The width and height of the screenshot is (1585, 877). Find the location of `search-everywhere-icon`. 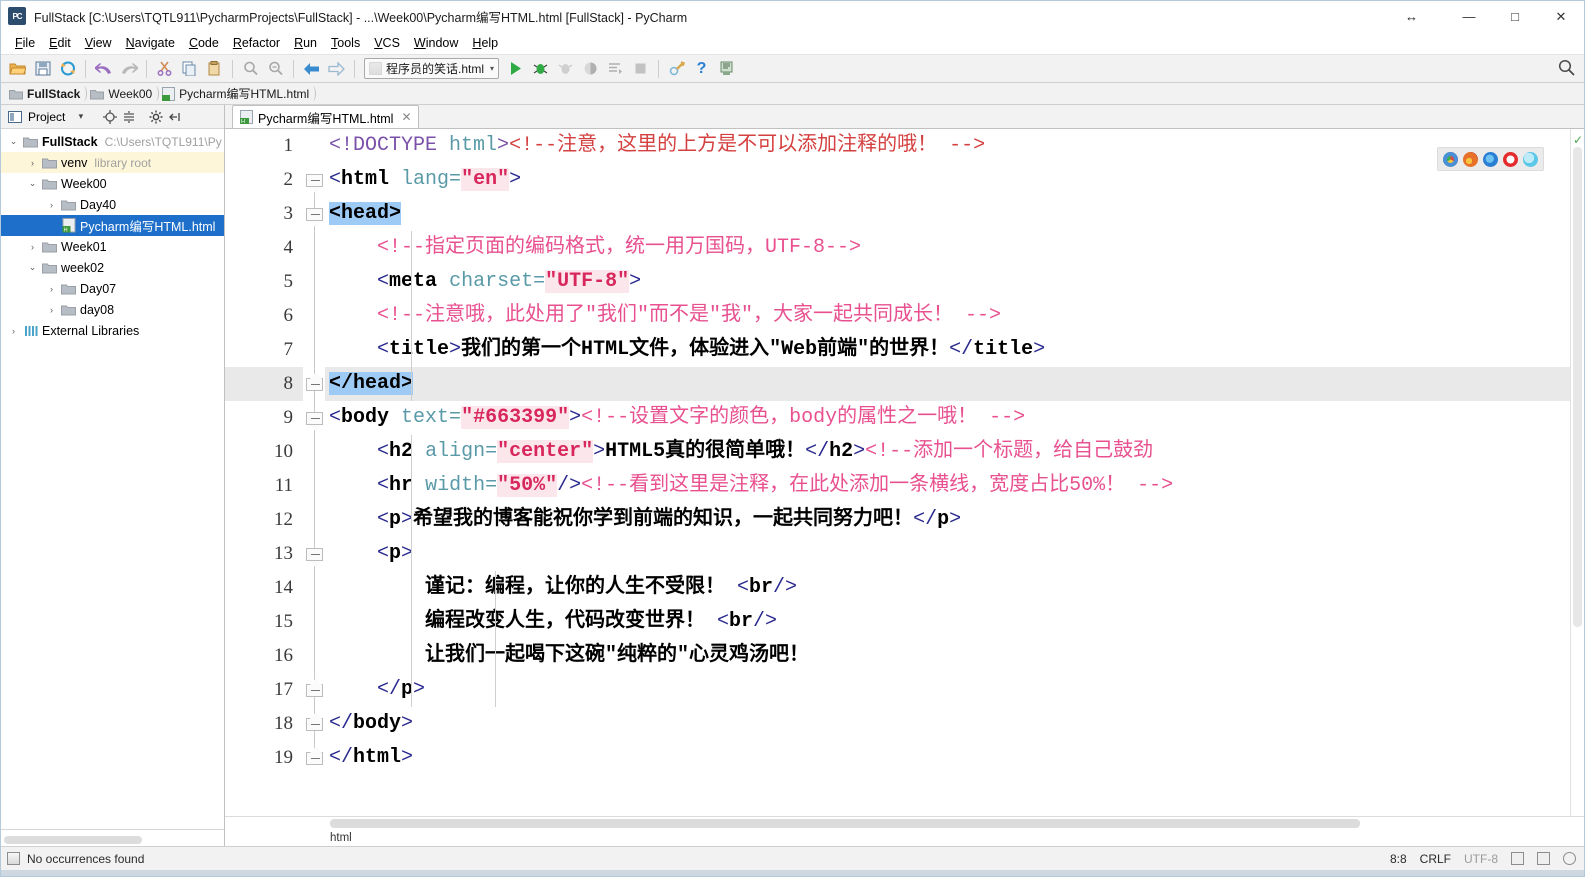

search-everywhere-icon is located at coordinates (1566, 70).